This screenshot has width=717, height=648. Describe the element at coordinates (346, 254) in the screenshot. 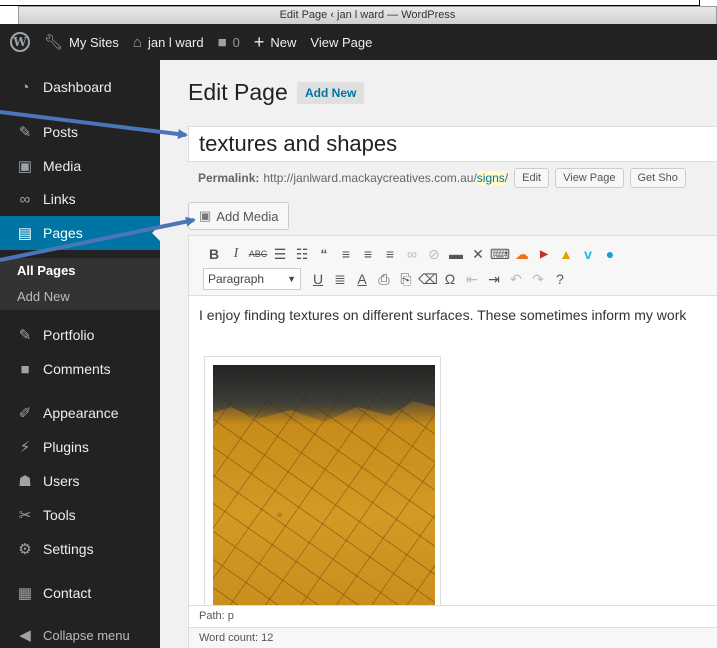

I see `align-left-icon: ≡` at that location.